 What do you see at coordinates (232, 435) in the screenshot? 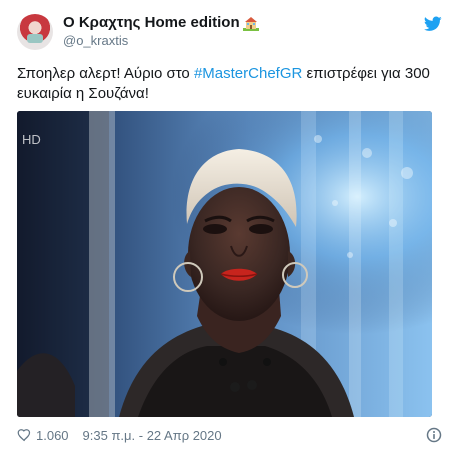
I see `tweet-footer: 1.060 9:35 π.μ. - 22 Απρ 2020` at bounding box center [232, 435].